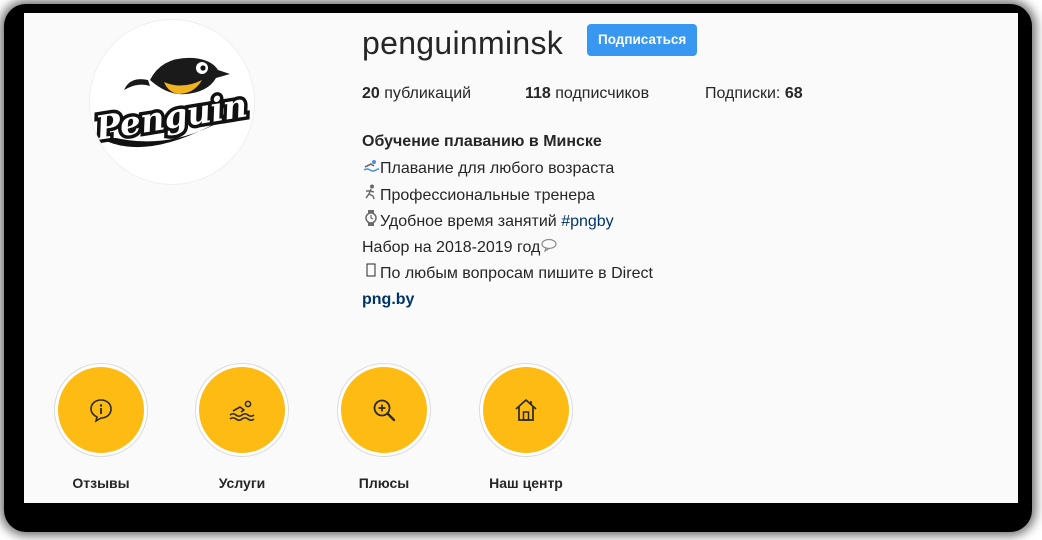 Image resolution: width=1042 pixels, height=540 pixels. I want to click on followers-stat: 118 подписчиков, so click(587, 94).